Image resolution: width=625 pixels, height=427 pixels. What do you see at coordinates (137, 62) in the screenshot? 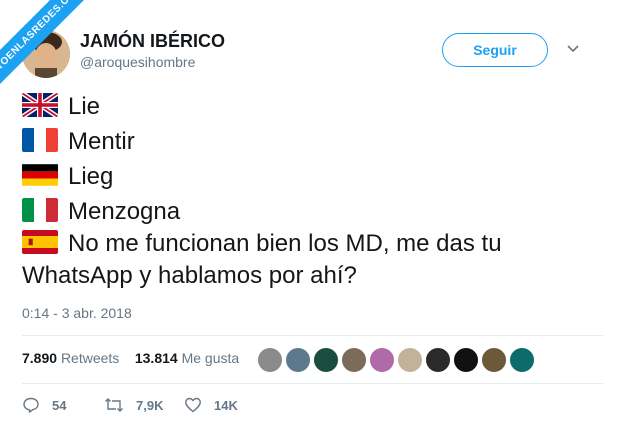
I see `user-handle: @aroquesihombre` at bounding box center [137, 62].